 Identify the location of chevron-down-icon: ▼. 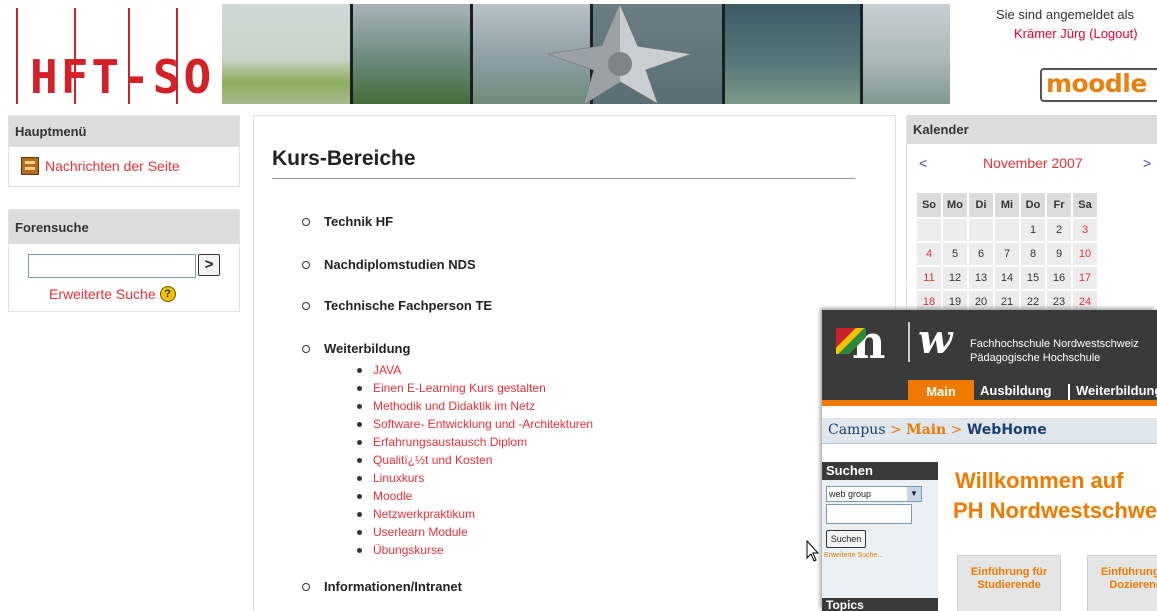
(914, 494).